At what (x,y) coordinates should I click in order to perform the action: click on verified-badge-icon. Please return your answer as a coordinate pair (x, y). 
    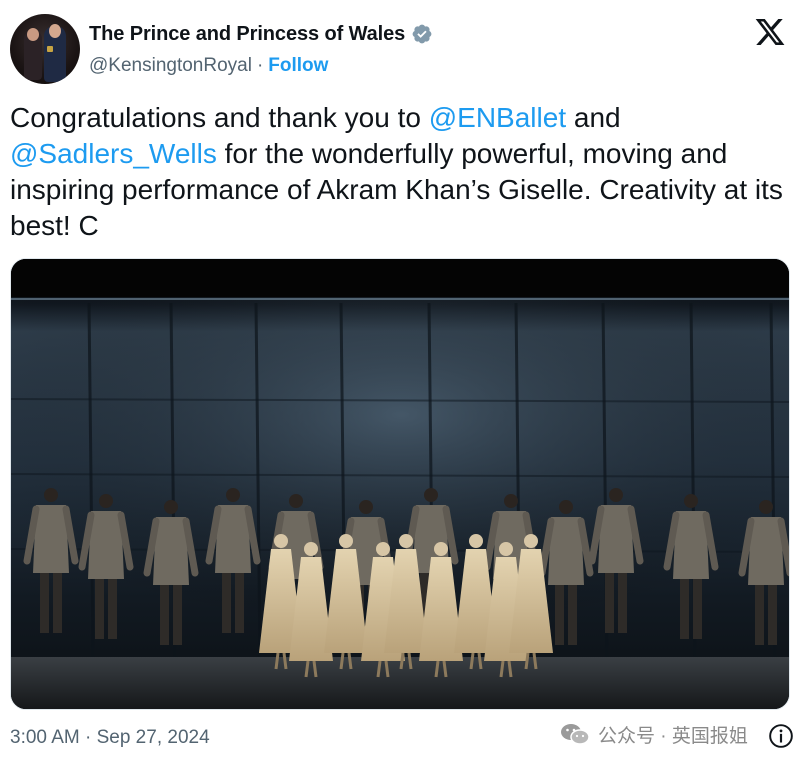
    Looking at the image, I should click on (422, 34).